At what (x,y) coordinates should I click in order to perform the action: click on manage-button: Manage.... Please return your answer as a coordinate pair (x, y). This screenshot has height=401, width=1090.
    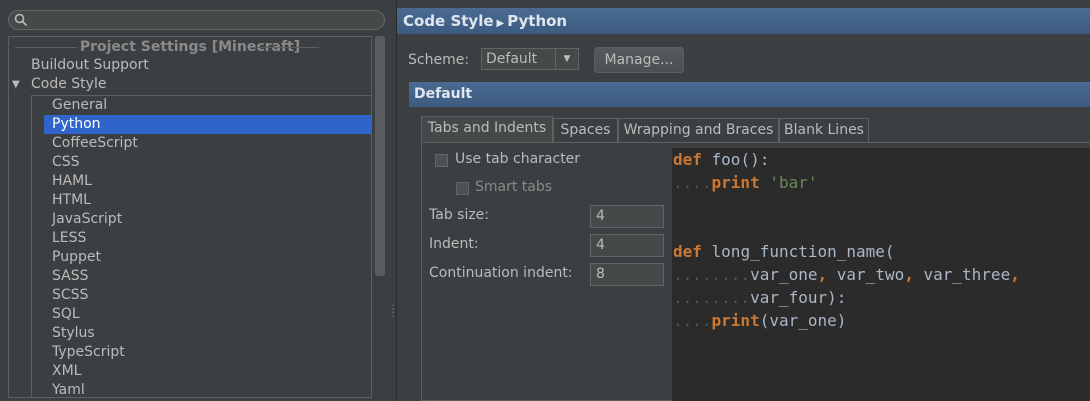
    Looking at the image, I should click on (639, 60).